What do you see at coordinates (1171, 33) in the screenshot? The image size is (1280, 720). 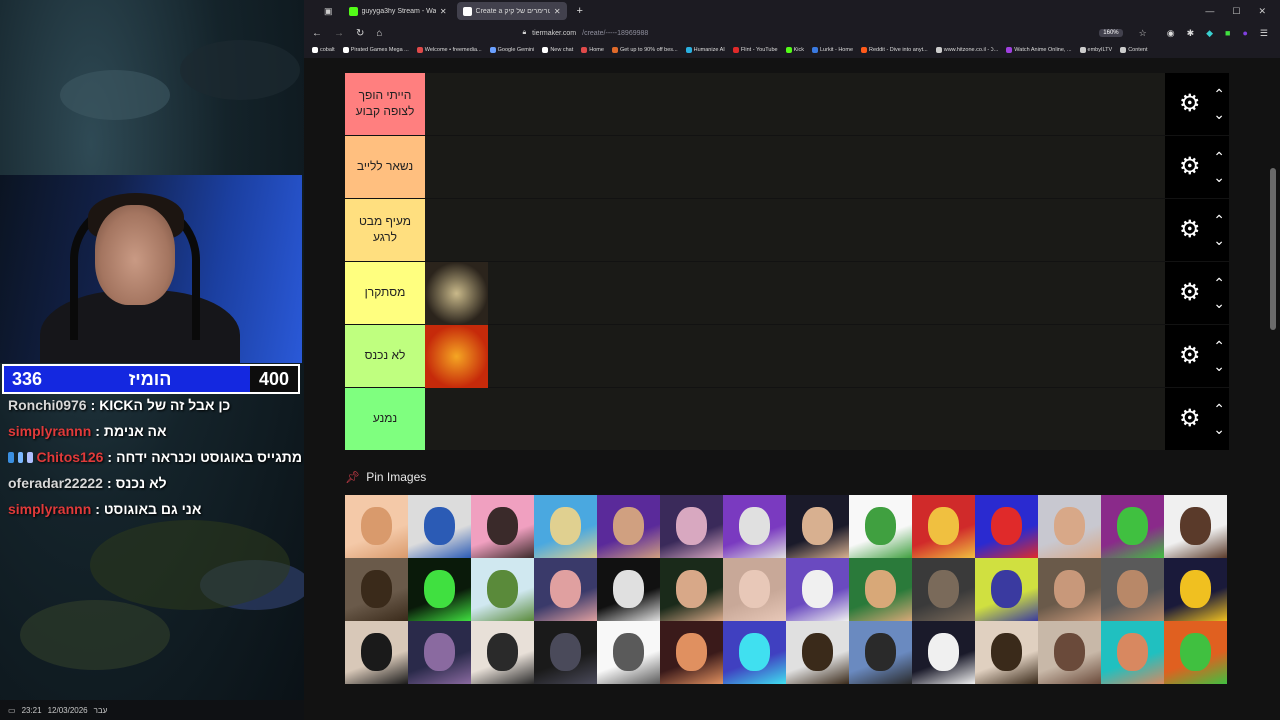 I see `account-icon: ◉` at bounding box center [1171, 33].